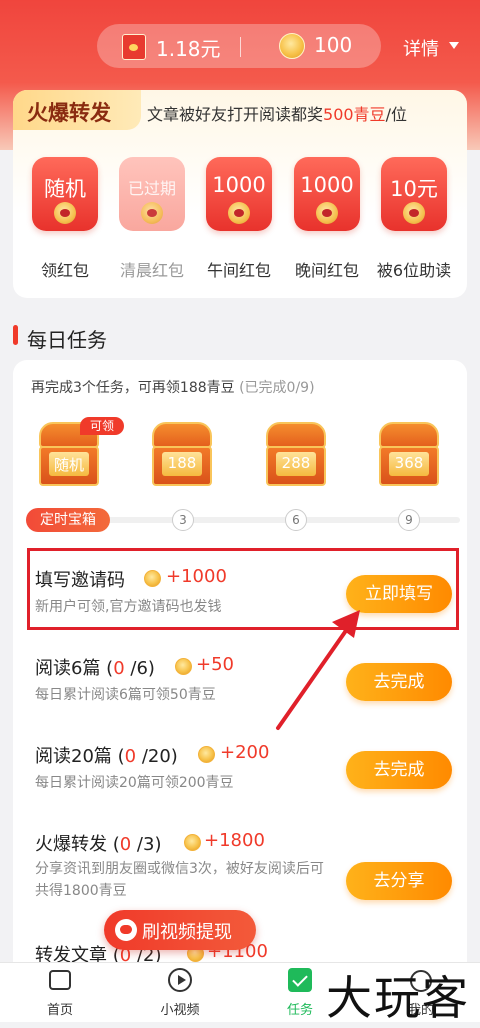  I want to click on coin-balance: 100, so click(333, 45).